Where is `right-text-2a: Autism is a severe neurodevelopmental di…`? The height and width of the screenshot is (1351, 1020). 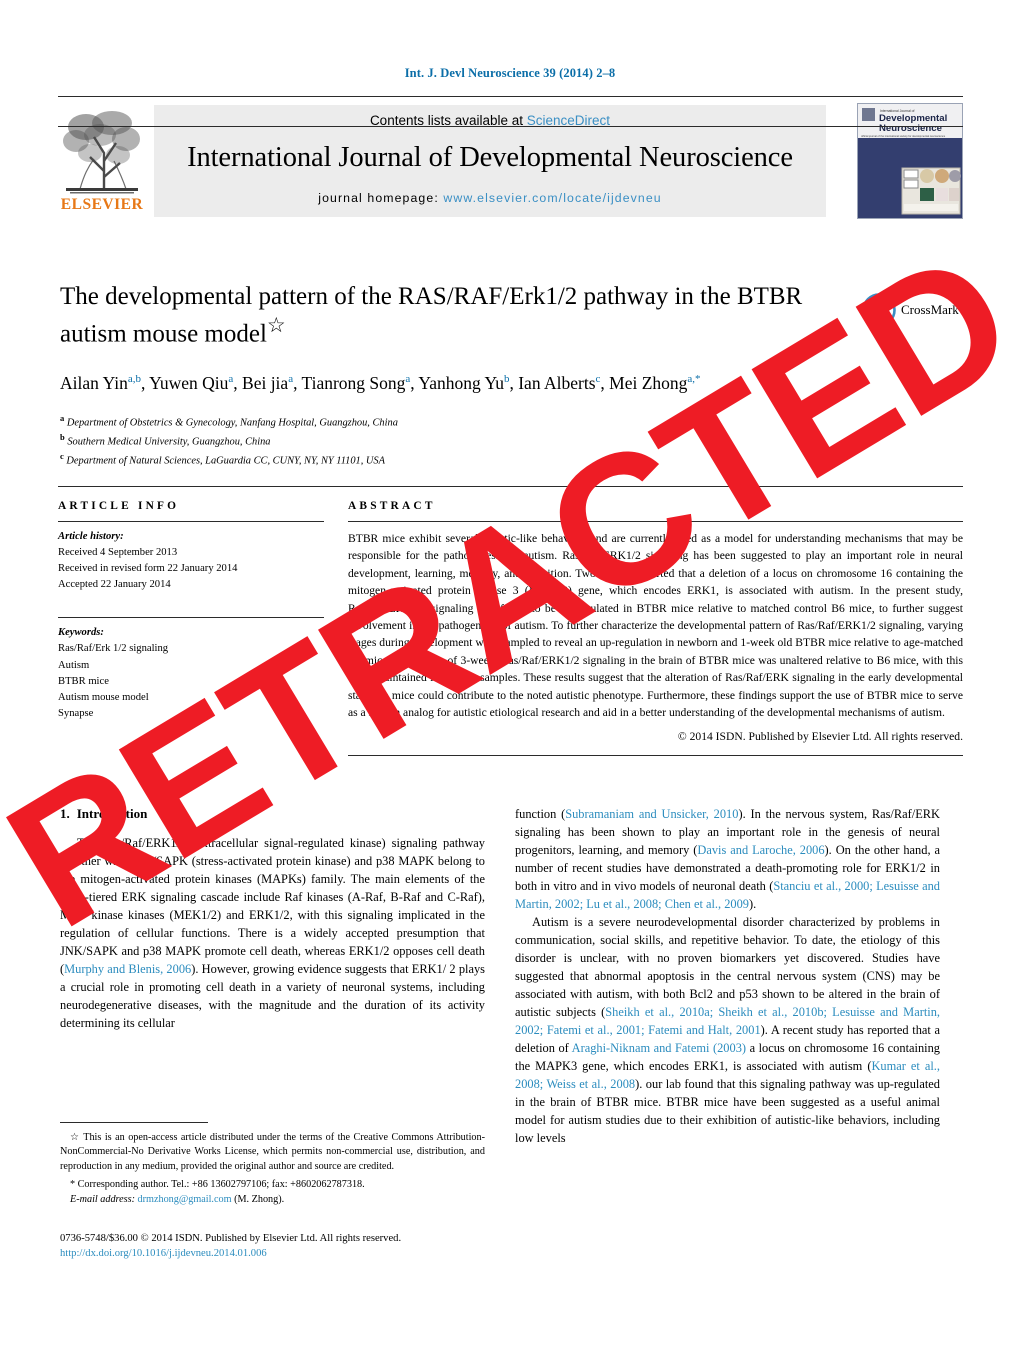 right-text-2a: Autism is a severe neurodevelopmental di… is located at coordinates (727, 966).